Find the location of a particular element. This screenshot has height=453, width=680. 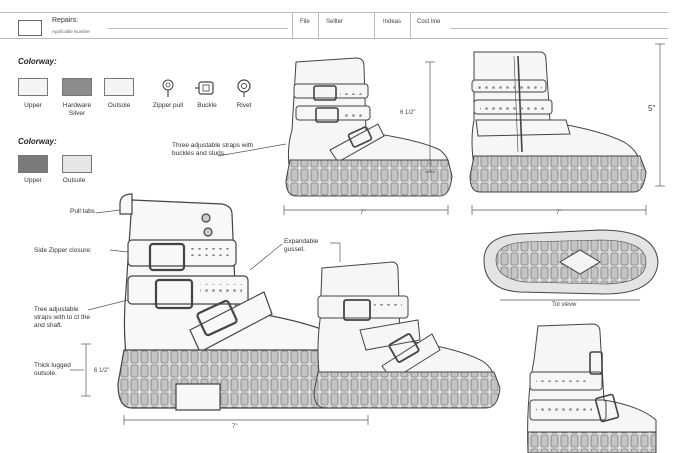

dim-shaft-height-side: 6 1/2" is located at coordinates (408, 113).